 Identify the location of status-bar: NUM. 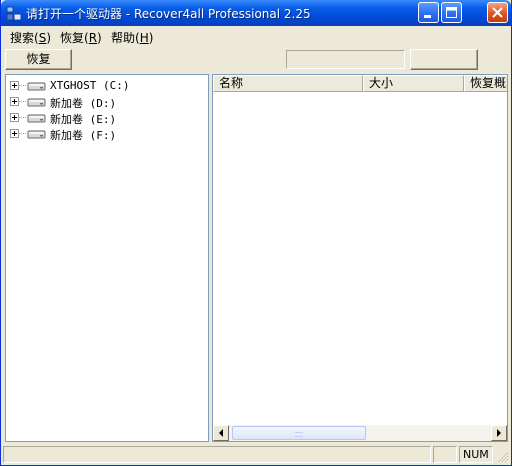
(256, 455).